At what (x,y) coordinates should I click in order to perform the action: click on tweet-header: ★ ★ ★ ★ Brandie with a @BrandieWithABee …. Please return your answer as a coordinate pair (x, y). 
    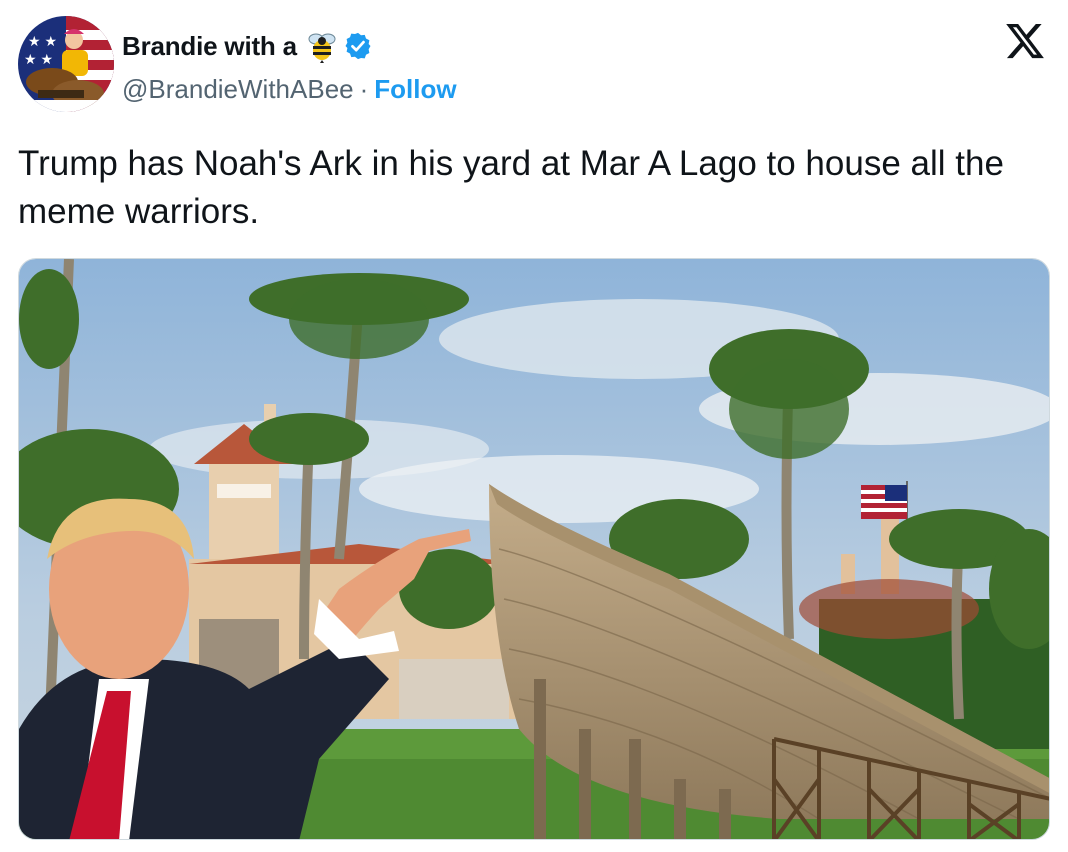
    Looking at the image, I should click on (535, 66).